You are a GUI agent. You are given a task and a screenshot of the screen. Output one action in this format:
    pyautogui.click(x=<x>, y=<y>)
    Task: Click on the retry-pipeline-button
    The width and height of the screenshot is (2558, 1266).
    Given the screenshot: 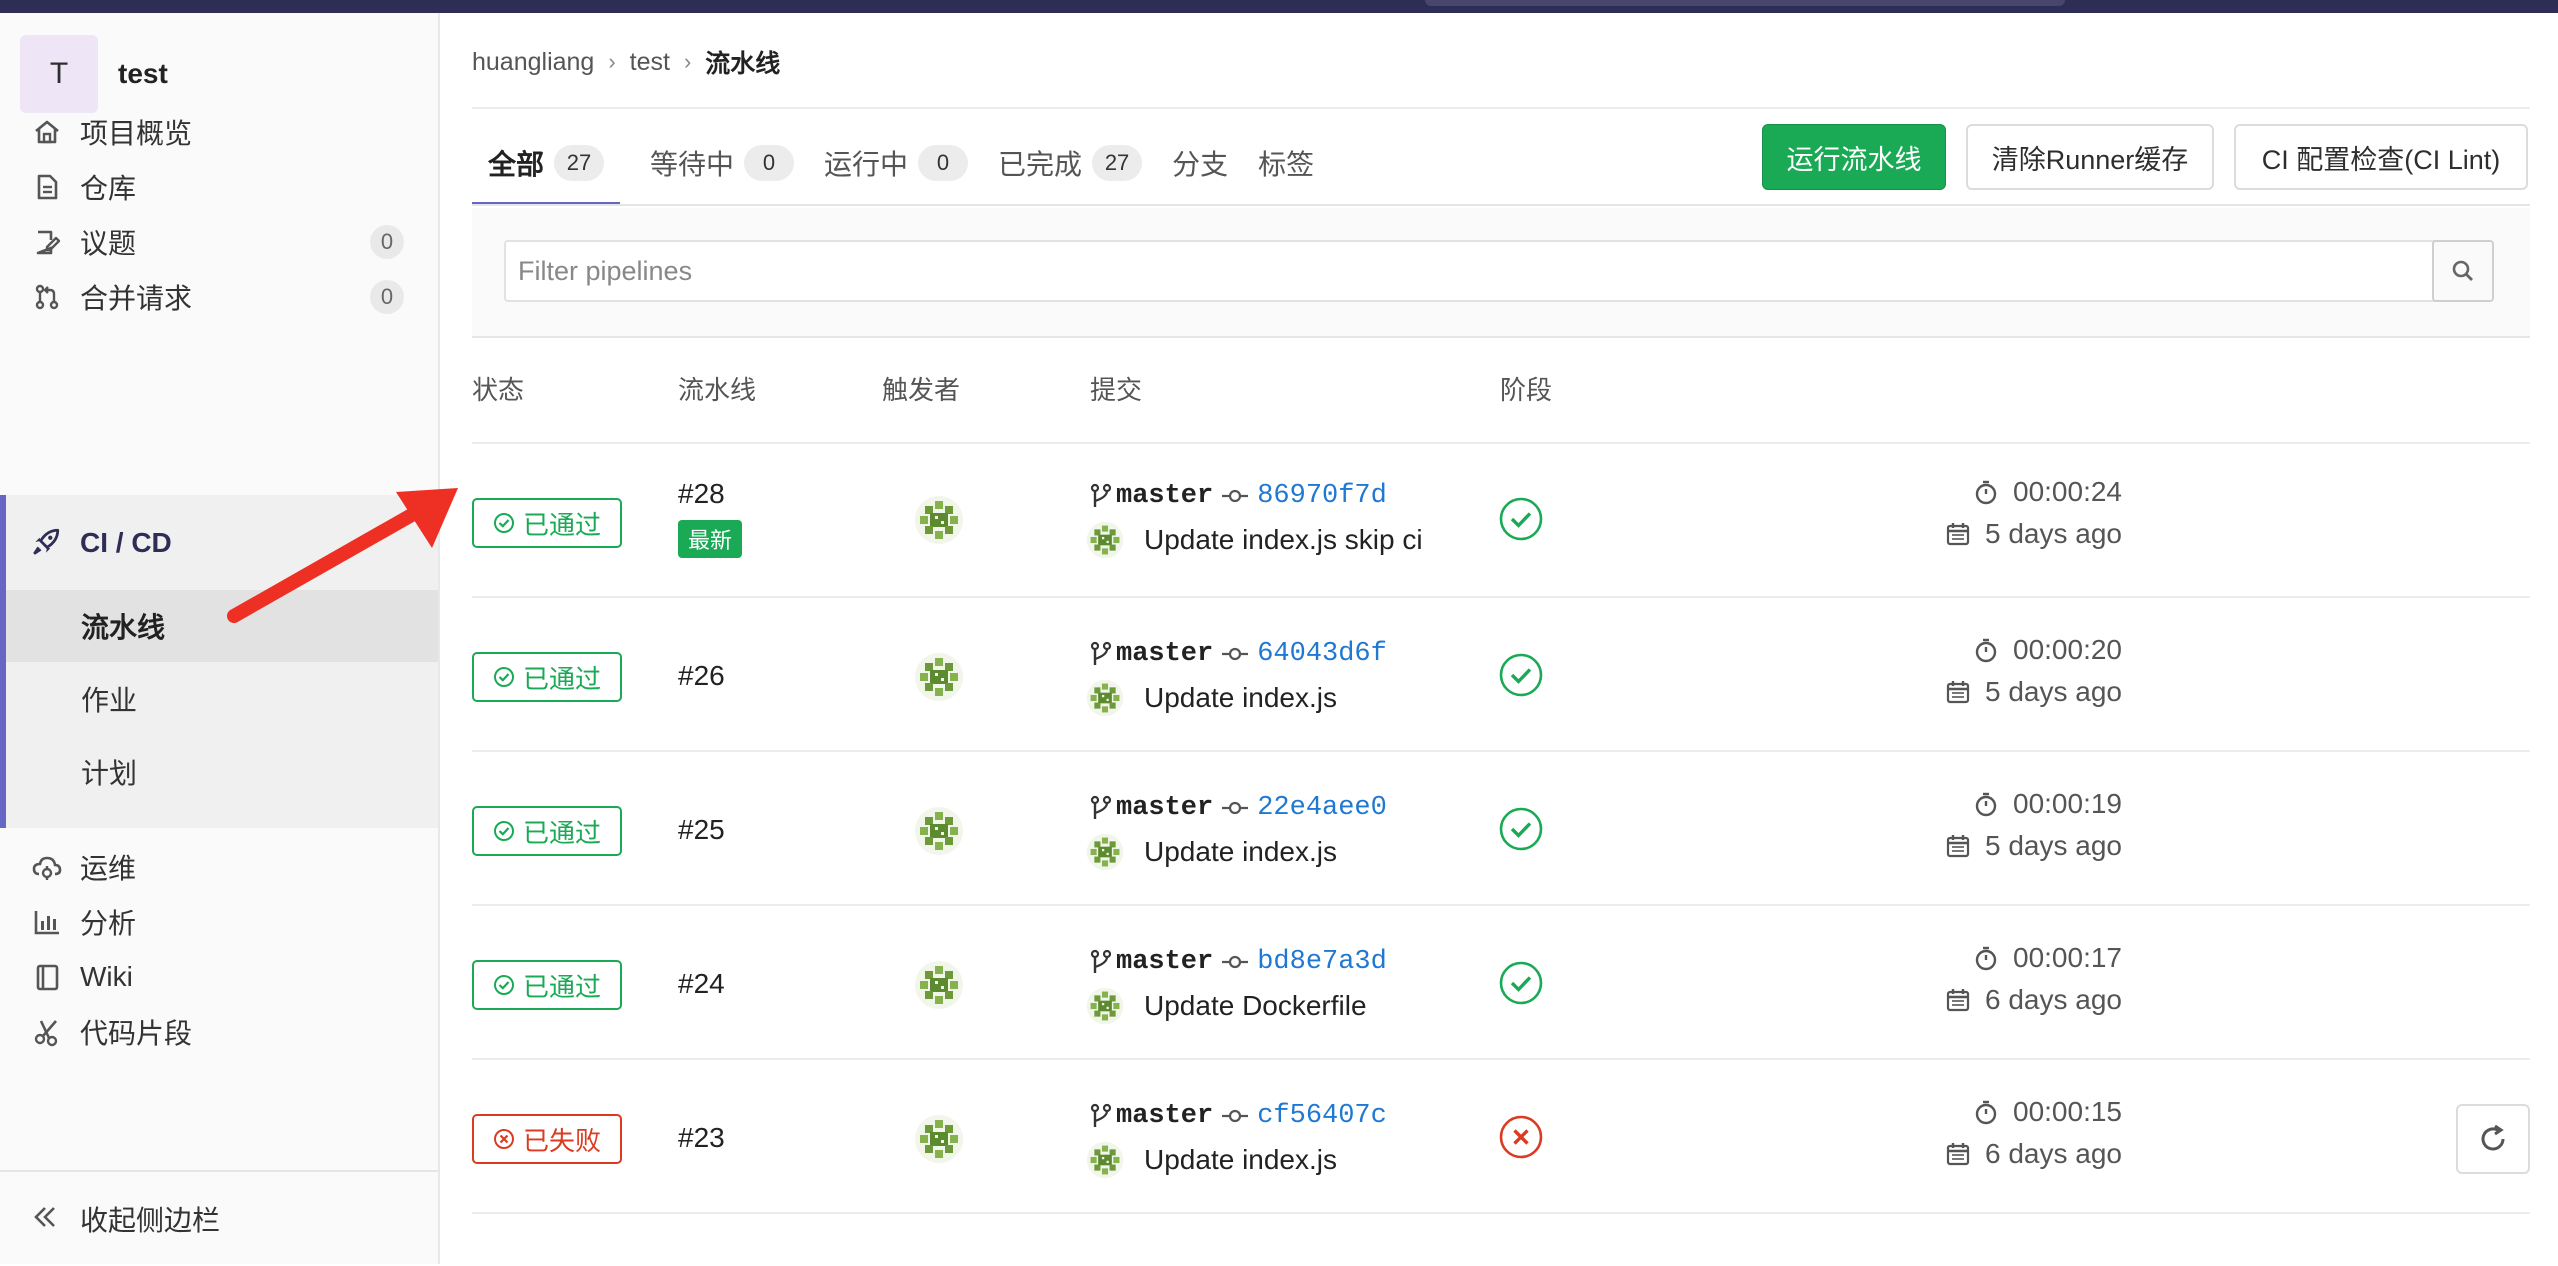 What is the action you would take?
    pyautogui.click(x=2493, y=1139)
    